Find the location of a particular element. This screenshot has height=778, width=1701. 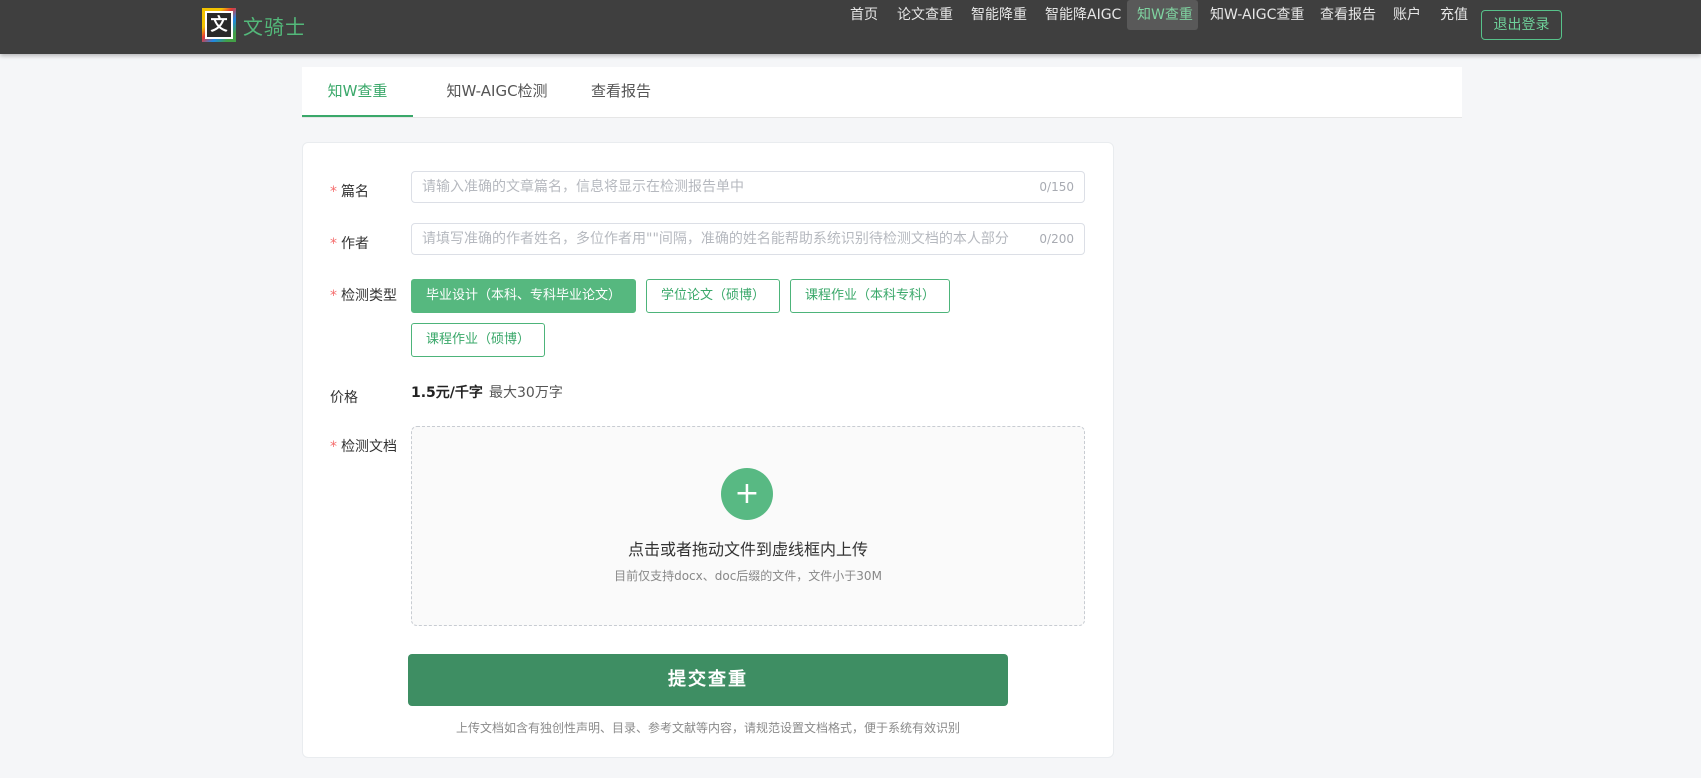

author-label-text: 作者 is located at coordinates (355, 244).